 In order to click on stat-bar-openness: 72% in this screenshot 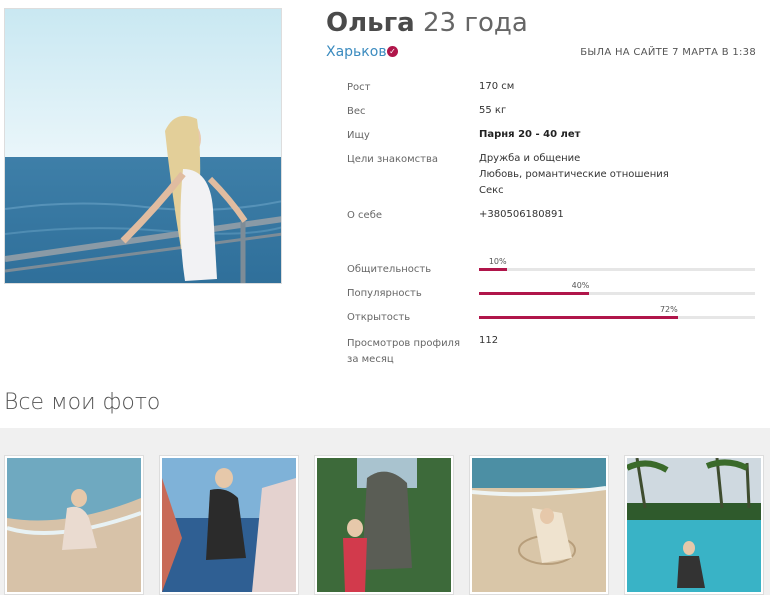, I will do `click(617, 312)`.